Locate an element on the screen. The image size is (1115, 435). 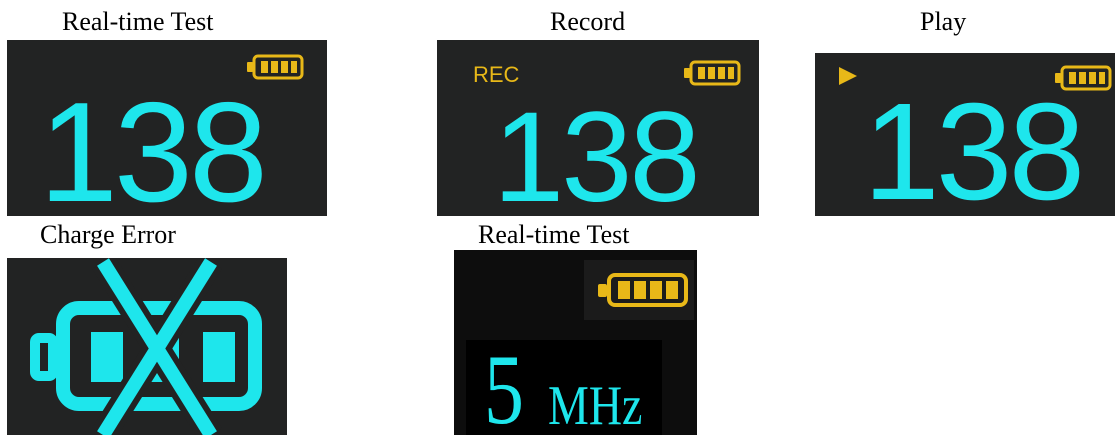
battery-crossed-icon is located at coordinates (146, 346).